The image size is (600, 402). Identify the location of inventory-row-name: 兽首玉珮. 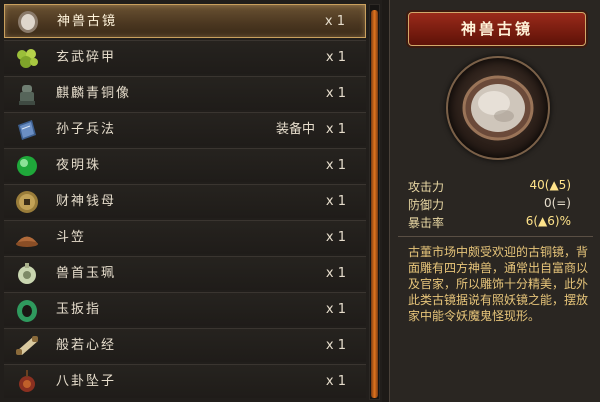
(86, 273).